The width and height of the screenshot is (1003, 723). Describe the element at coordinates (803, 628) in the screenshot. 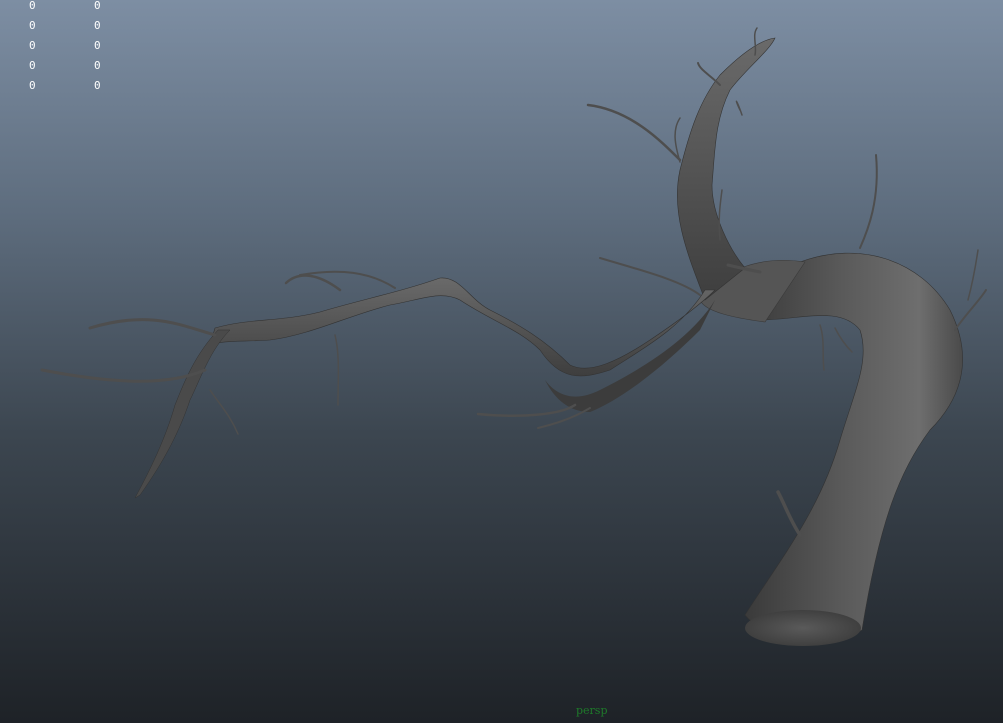

I see `trunk-base` at that location.